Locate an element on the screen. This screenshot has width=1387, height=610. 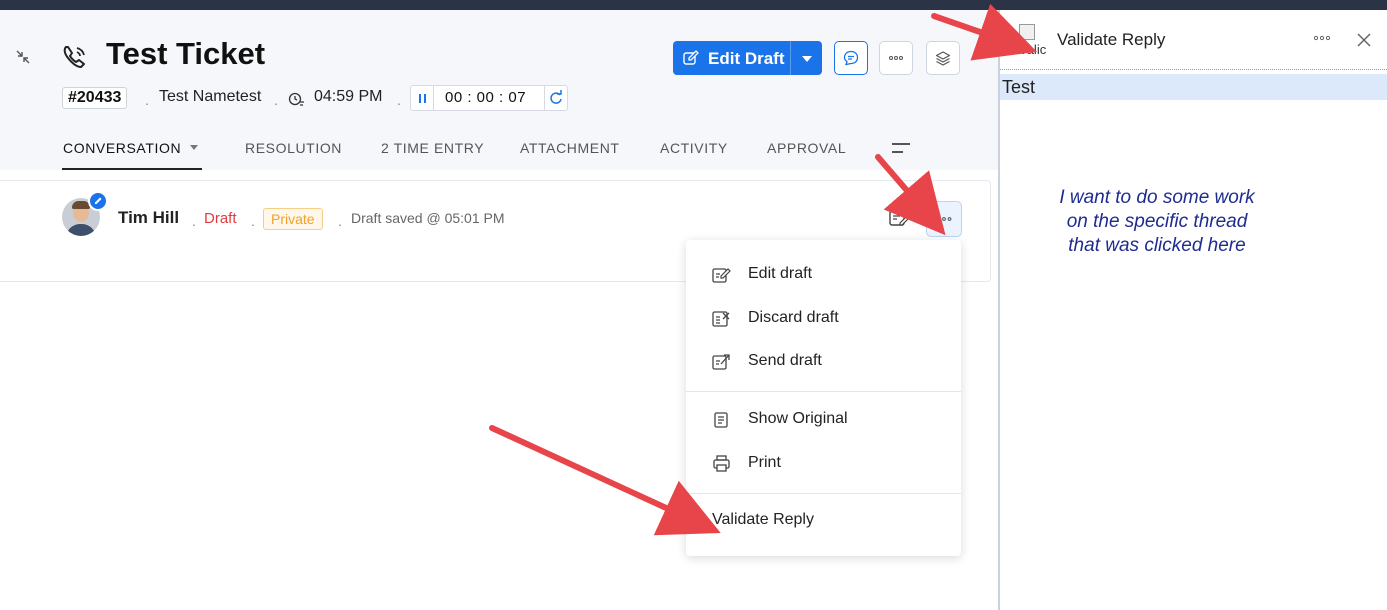
annotation-line: that was clicked here is located at coordinates (1157, 245).